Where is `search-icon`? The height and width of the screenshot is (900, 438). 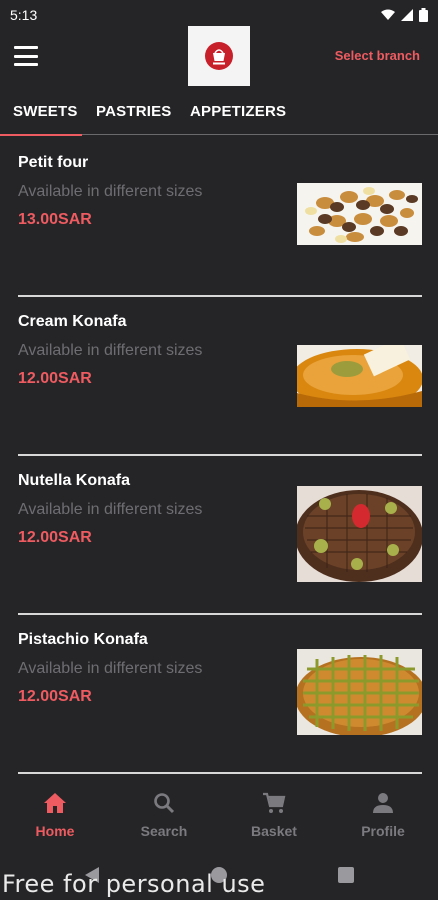 search-icon is located at coordinates (164, 803).